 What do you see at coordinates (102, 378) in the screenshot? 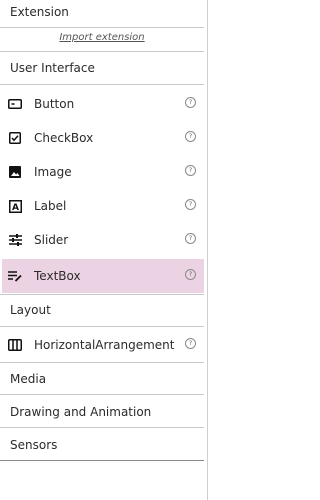
I see `media-header: Media` at bounding box center [102, 378].